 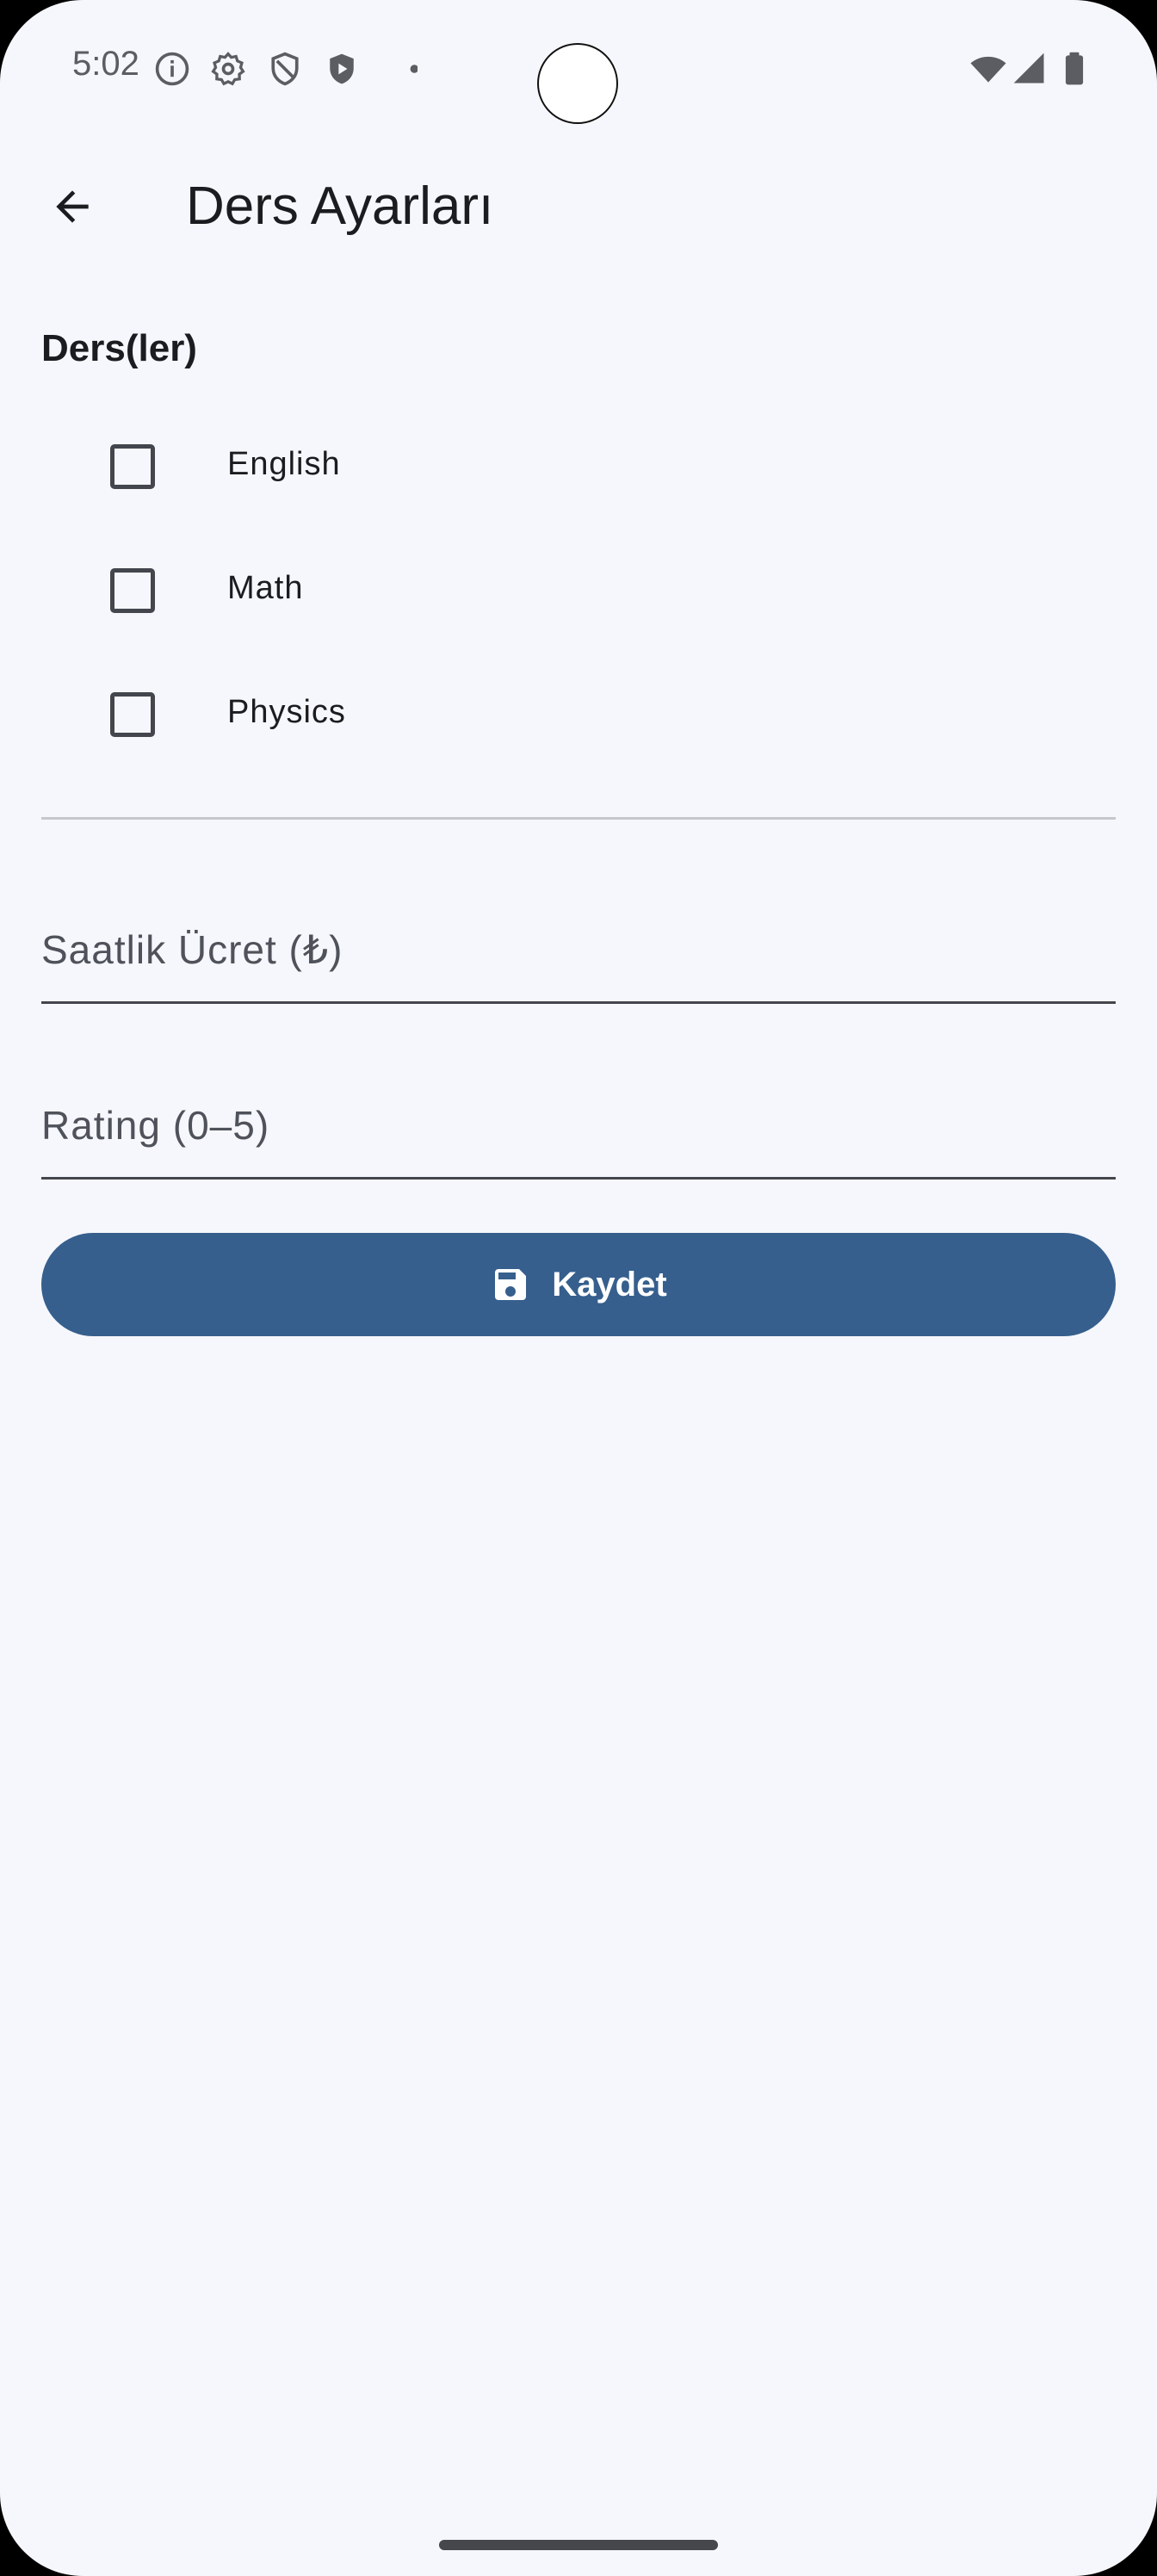 I want to click on checkbox-label: Physics, so click(x=287, y=712).